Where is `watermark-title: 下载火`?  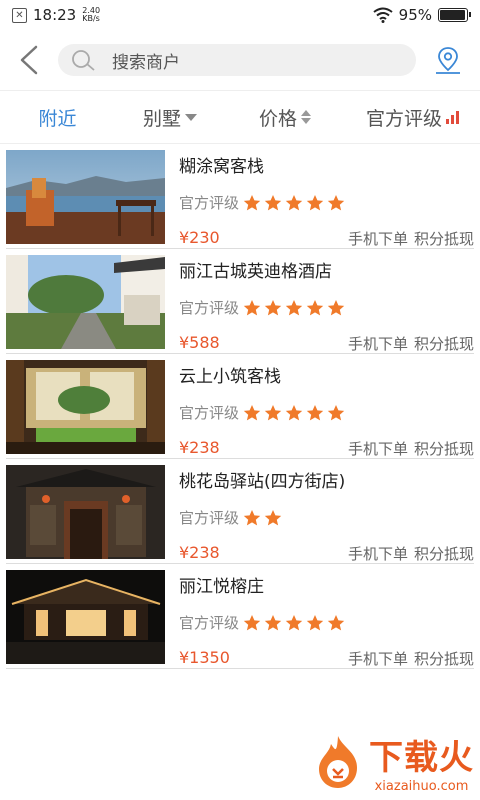 watermark-title: 下载火 is located at coordinates (421, 758).